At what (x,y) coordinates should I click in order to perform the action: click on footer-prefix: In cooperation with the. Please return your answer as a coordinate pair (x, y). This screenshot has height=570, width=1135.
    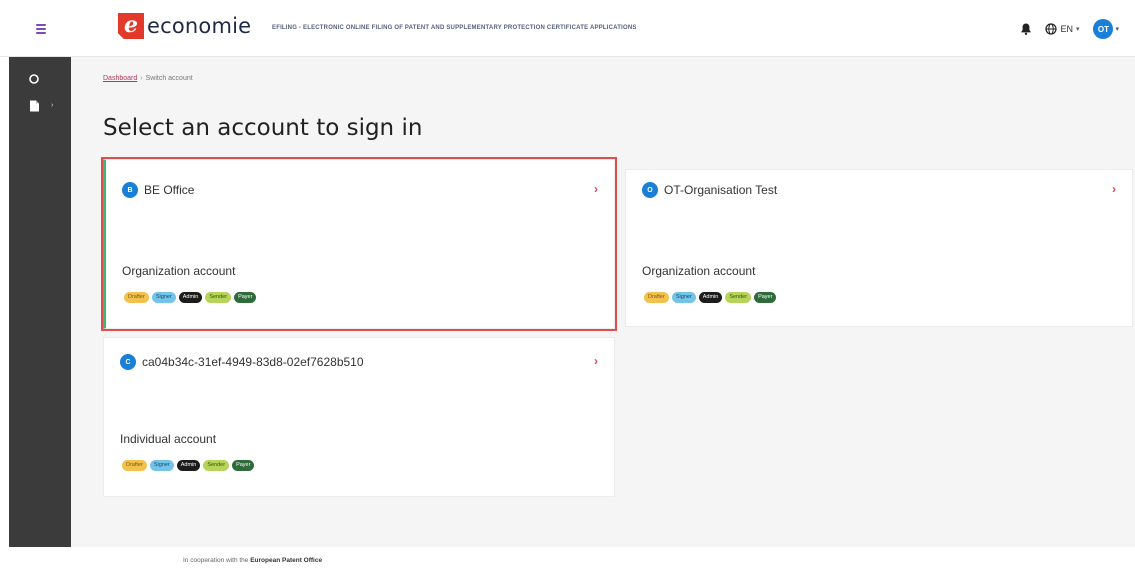
    Looking at the image, I should click on (216, 560).